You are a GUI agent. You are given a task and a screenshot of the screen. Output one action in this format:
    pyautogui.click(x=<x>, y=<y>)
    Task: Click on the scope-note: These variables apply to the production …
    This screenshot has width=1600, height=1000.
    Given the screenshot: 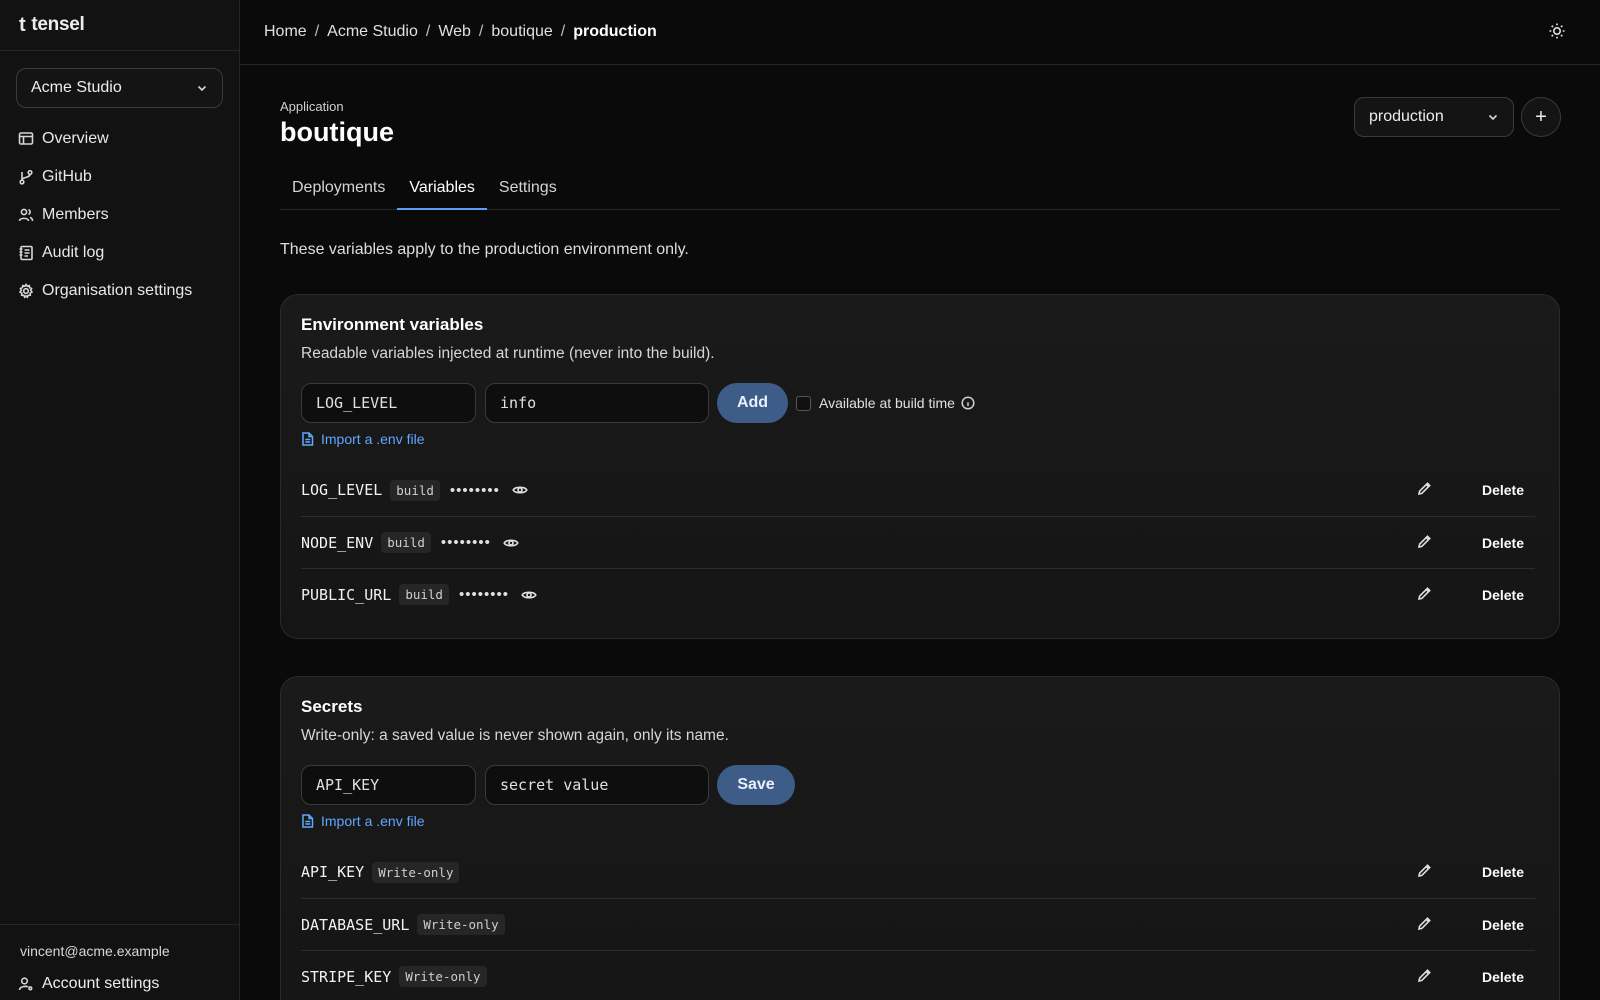 What is the action you would take?
    pyautogui.click(x=484, y=249)
    